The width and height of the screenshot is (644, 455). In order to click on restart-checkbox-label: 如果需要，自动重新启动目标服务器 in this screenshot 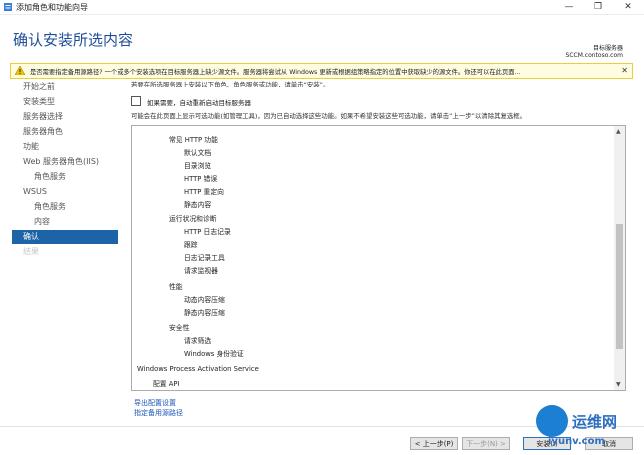, I will do `click(199, 102)`.